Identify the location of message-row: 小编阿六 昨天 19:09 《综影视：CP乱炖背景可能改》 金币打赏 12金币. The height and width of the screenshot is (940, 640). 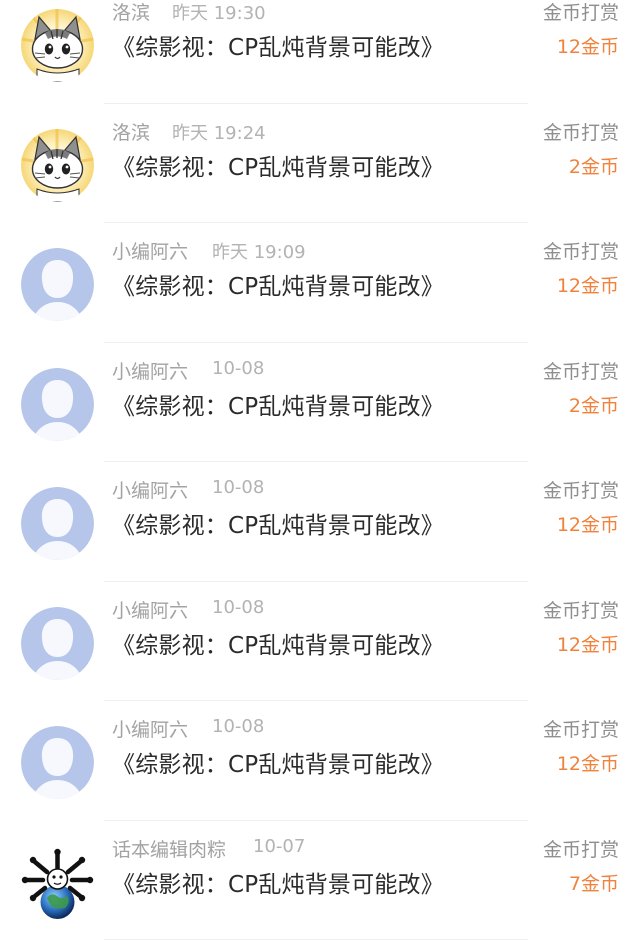
(320, 283).